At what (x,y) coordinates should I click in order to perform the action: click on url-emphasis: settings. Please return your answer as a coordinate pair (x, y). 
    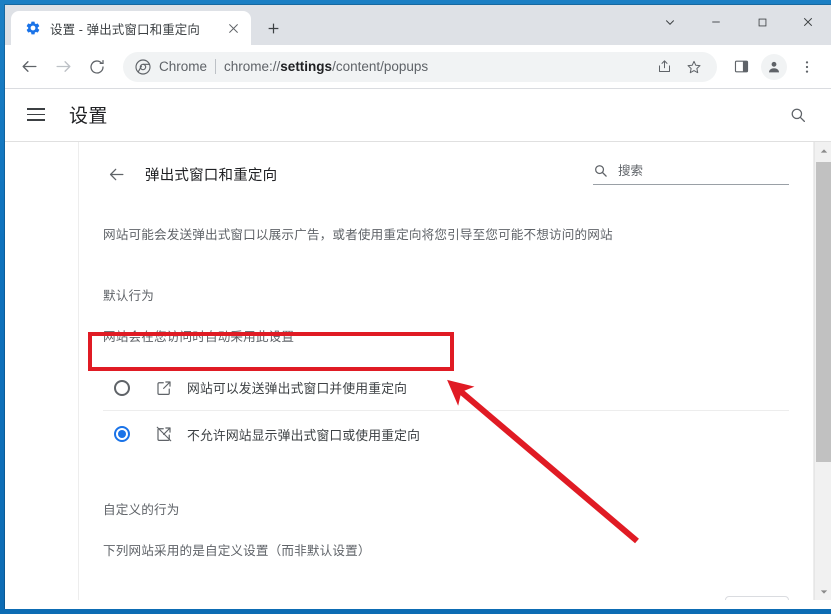
    Looking at the image, I should click on (306, 66).